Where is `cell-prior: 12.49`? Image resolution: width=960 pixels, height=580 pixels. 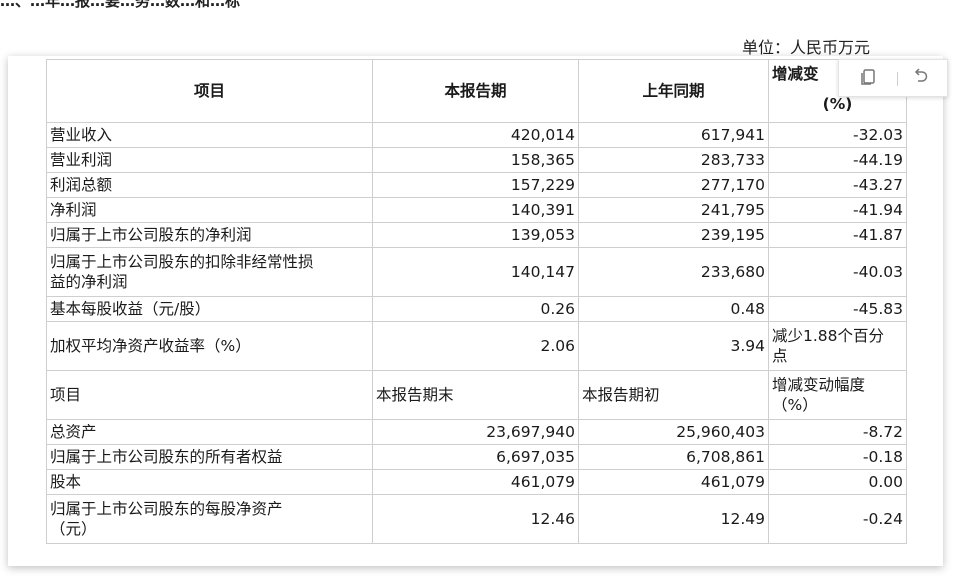
cell-prior: 12.49 is located at coordinates (673, 519).